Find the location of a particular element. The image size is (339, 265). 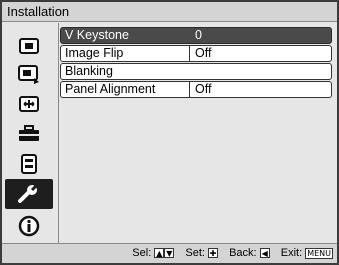

installation-icon is located at coordinates (29, 194).